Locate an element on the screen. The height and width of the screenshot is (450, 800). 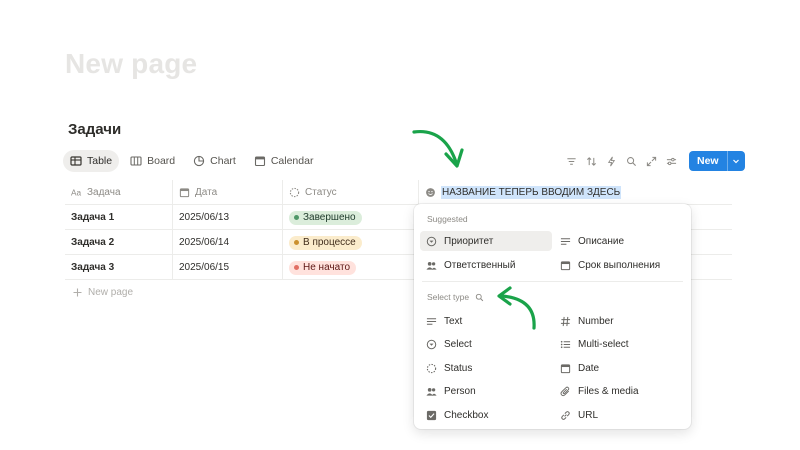
automation-bolt-icon is located at coordinates (611, 161).